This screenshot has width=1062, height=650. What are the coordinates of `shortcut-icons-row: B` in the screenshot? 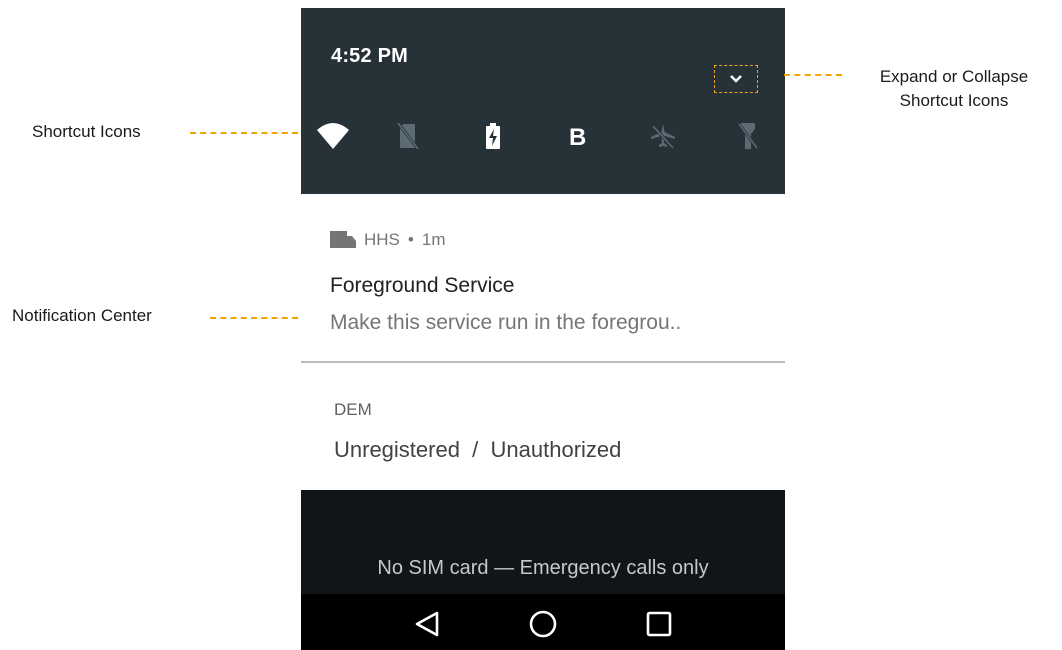 It's located at (543, 136).